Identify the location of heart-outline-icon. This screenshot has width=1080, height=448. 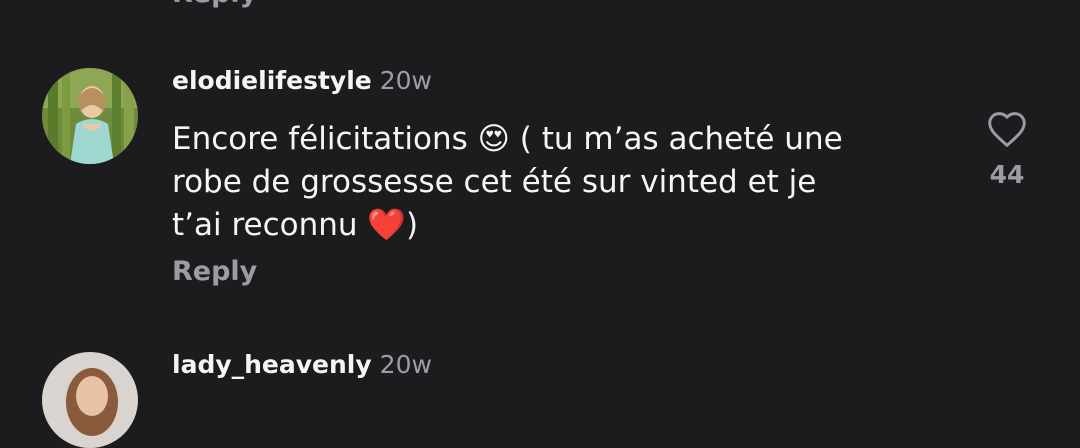
(1007, 129).